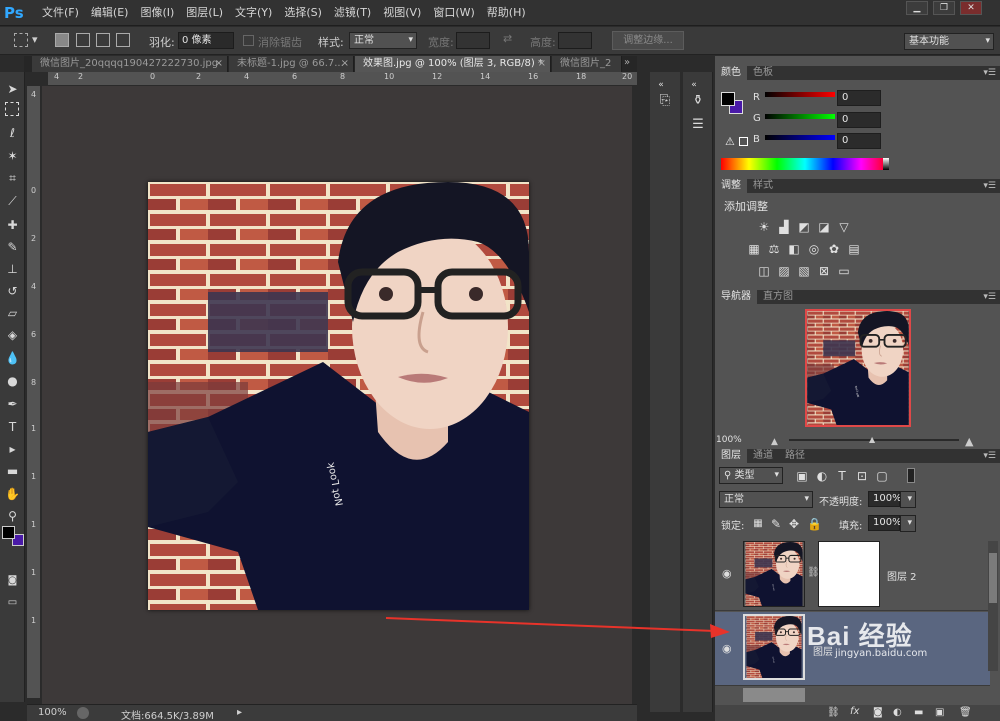  What do you see at coordinates (800, 137) in the screenshot?
I see `blue-slider` at bounding box center [800, 137].